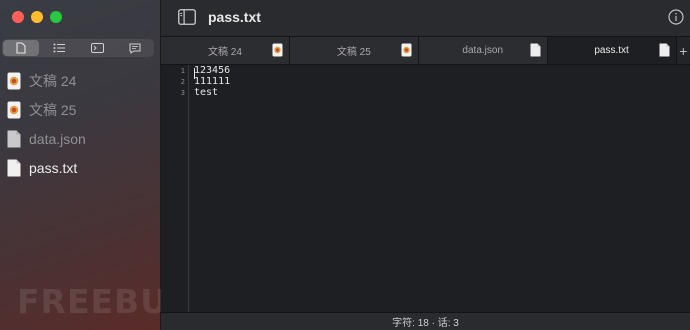 The height and width of the screenshot is (330, 690). What do you see at coordinates (425, 18) in the screenshot?
I see `titlebar: pass.txt` at bounding box center [425, 18].